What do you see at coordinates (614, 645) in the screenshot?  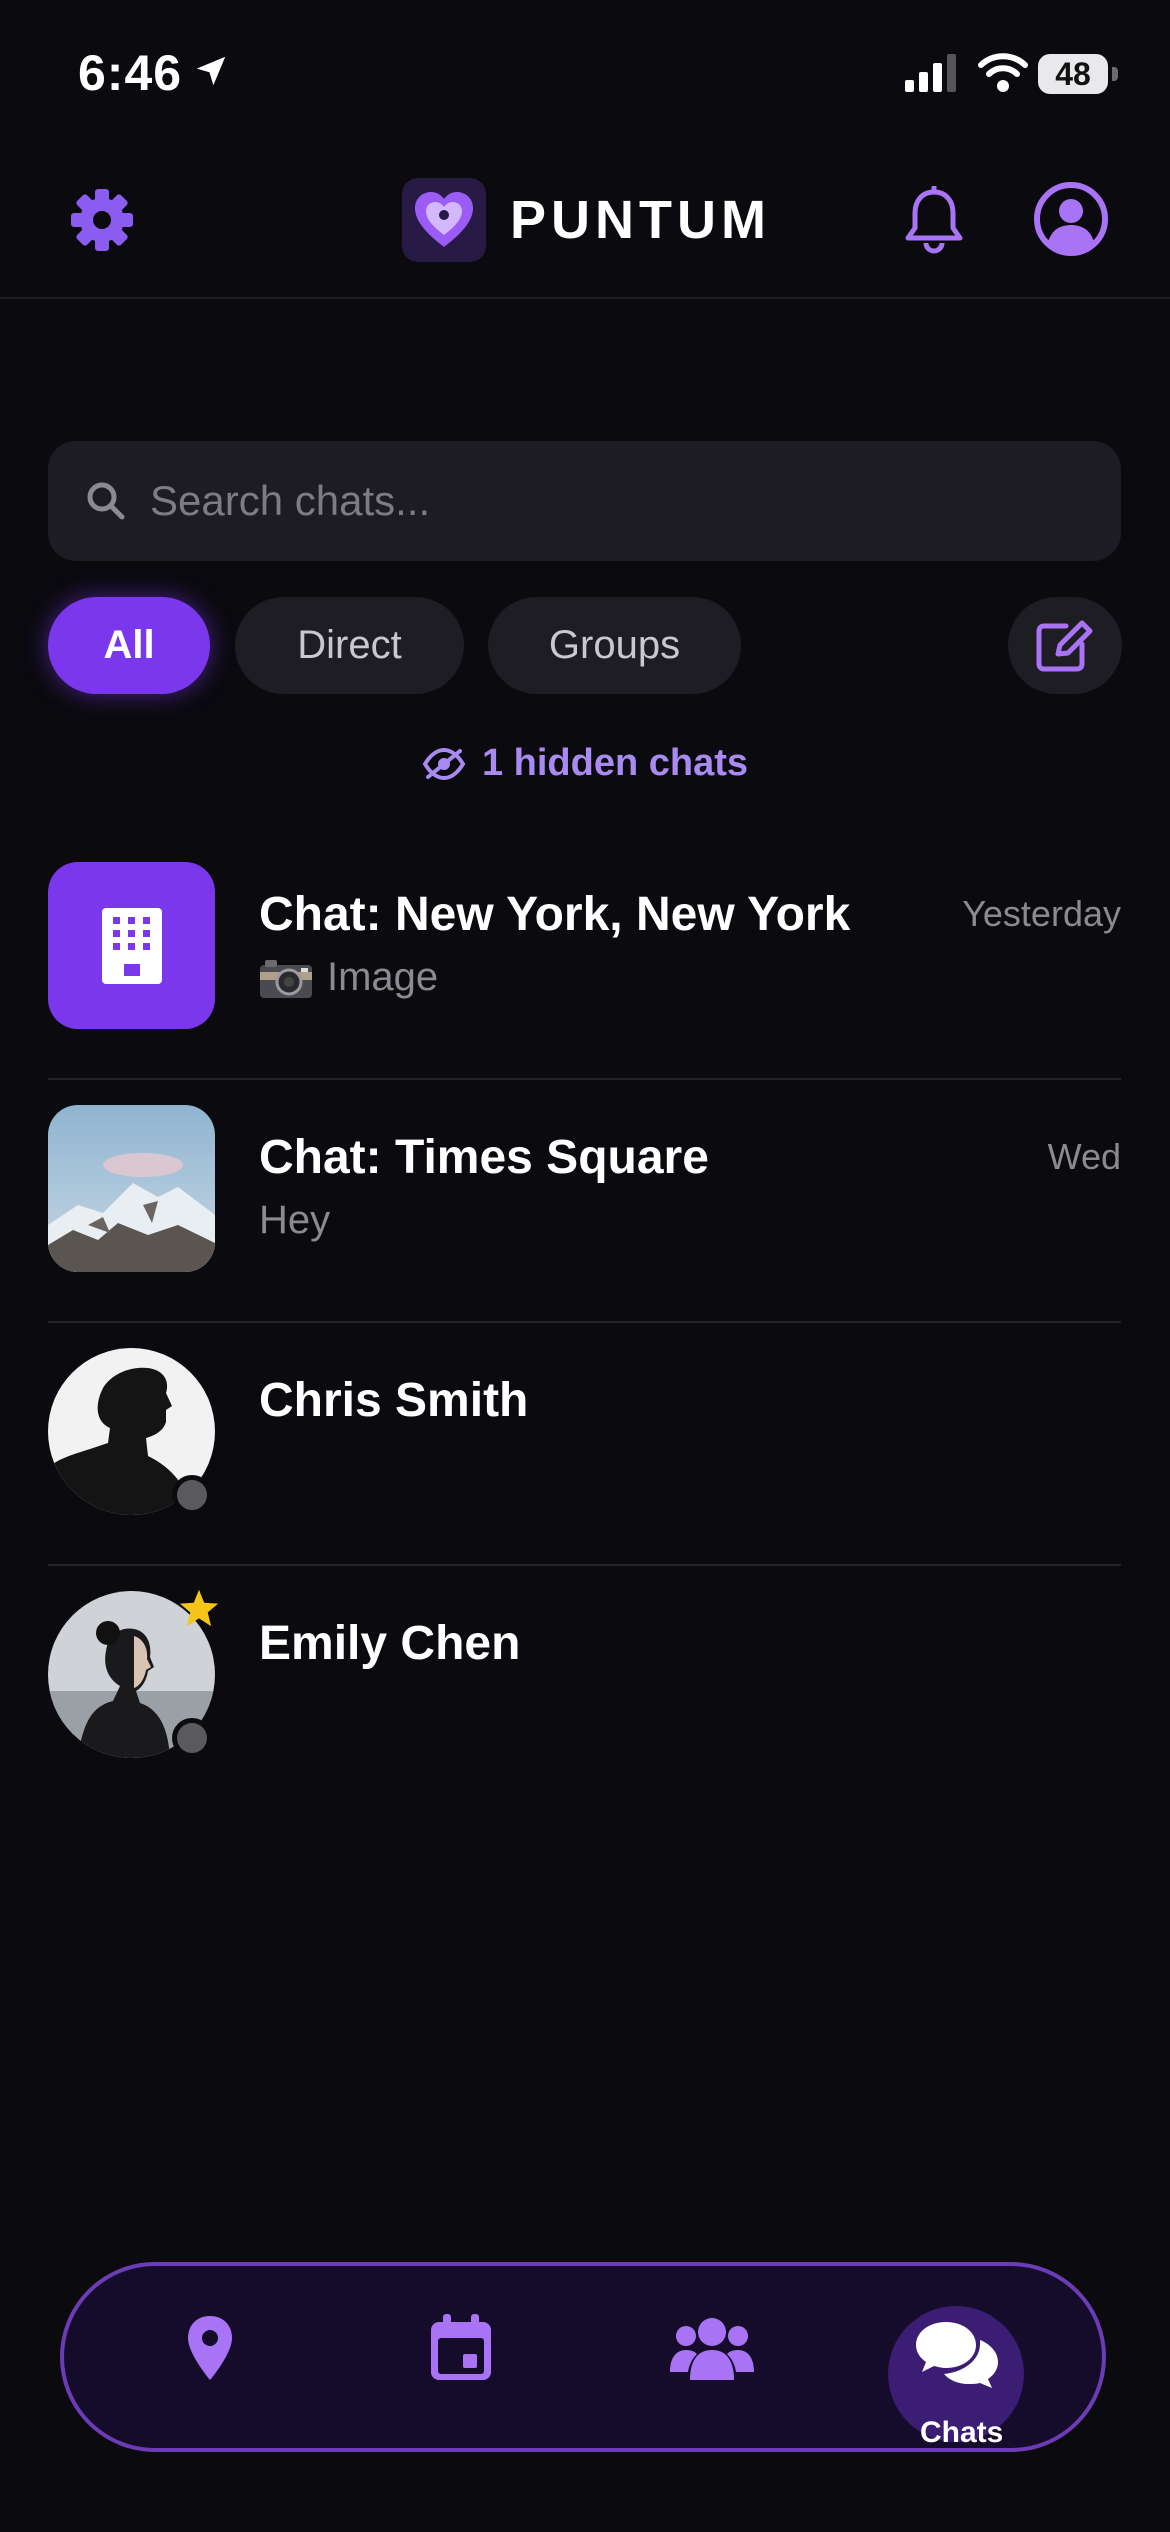 I see `filter-groups-chip: Groups` at bounding box center [614, 645].